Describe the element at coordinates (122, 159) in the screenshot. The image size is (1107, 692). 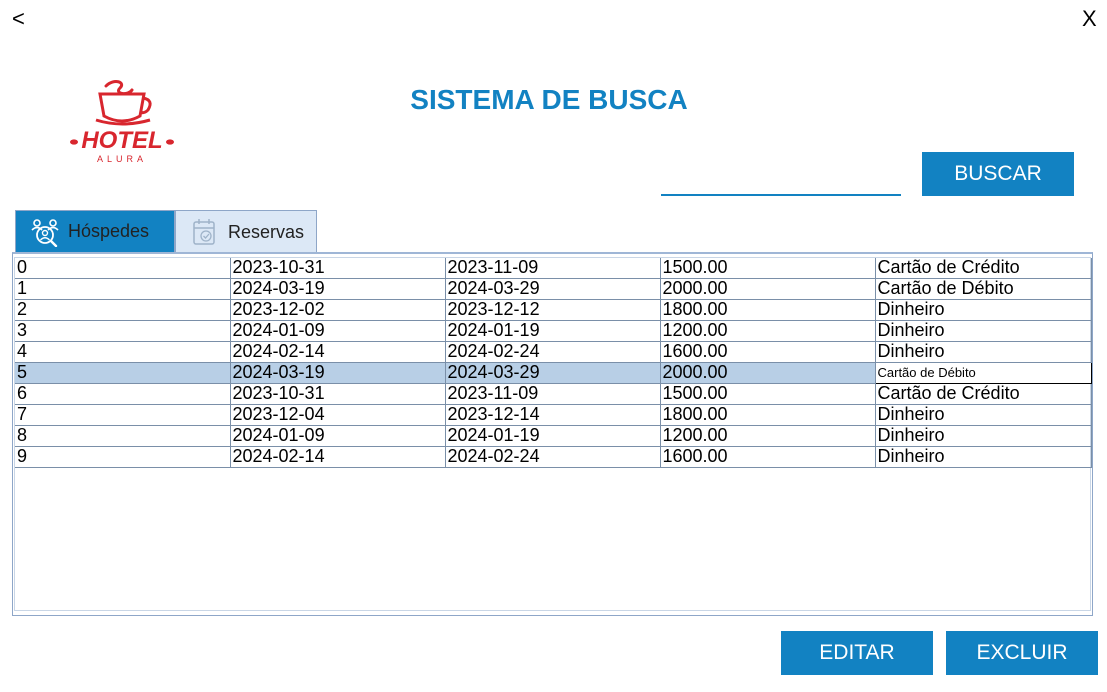
I see `svg-text: ALURA` at that location.